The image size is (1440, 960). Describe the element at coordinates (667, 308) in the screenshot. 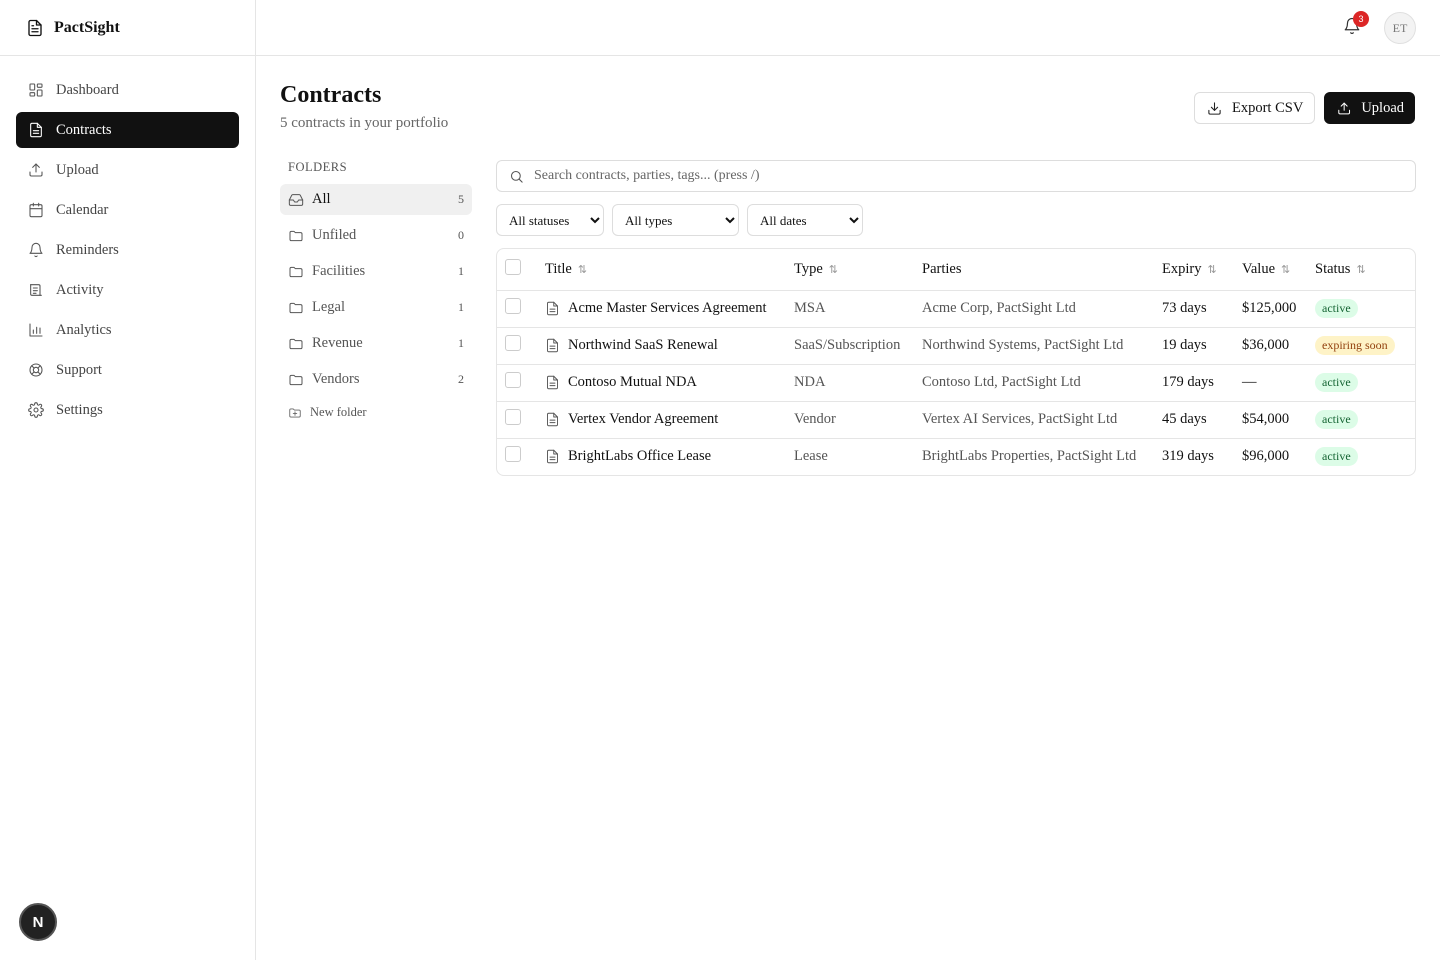

I see `contract-title-link: Acme Master Services Agreement` at that location.